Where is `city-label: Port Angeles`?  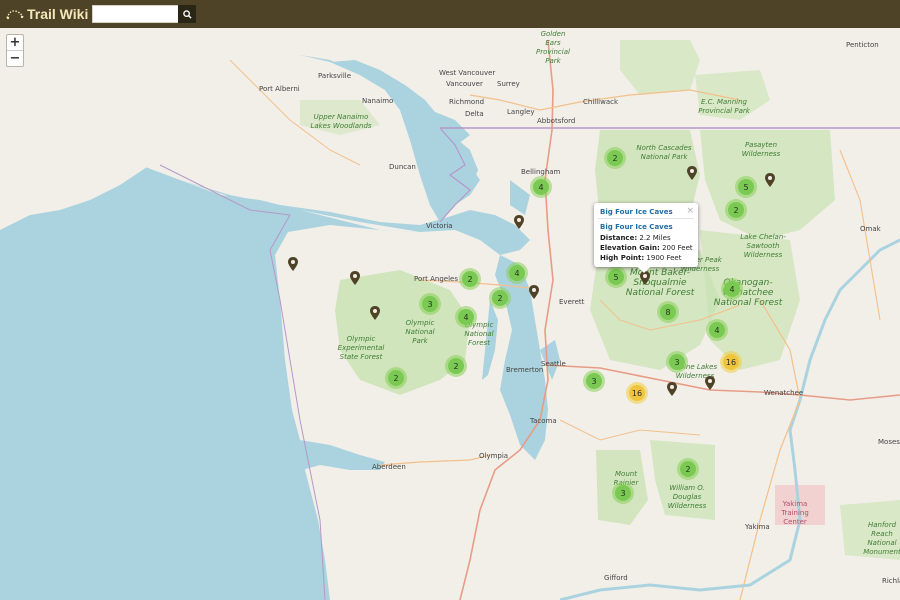 city-label: Port Angeles is located at coordinates (436, 279).